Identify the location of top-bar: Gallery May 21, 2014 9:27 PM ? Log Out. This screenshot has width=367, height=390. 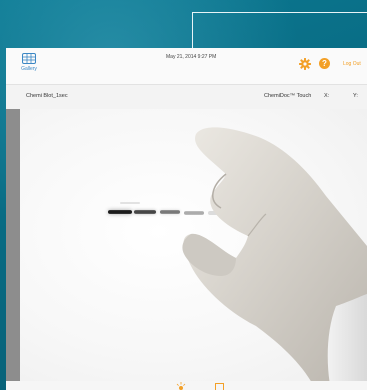
(186, 66).